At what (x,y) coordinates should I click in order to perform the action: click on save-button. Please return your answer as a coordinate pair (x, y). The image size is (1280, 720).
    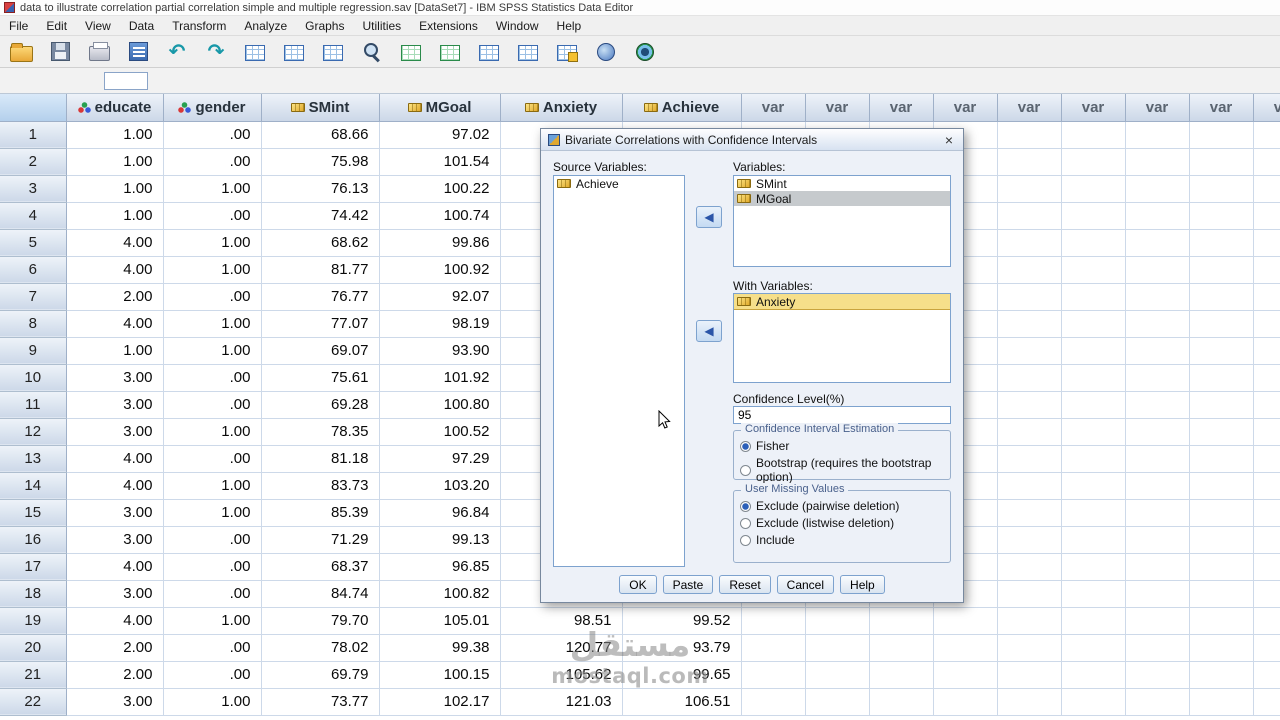
    Looking at the image, I should click on (60, 52).